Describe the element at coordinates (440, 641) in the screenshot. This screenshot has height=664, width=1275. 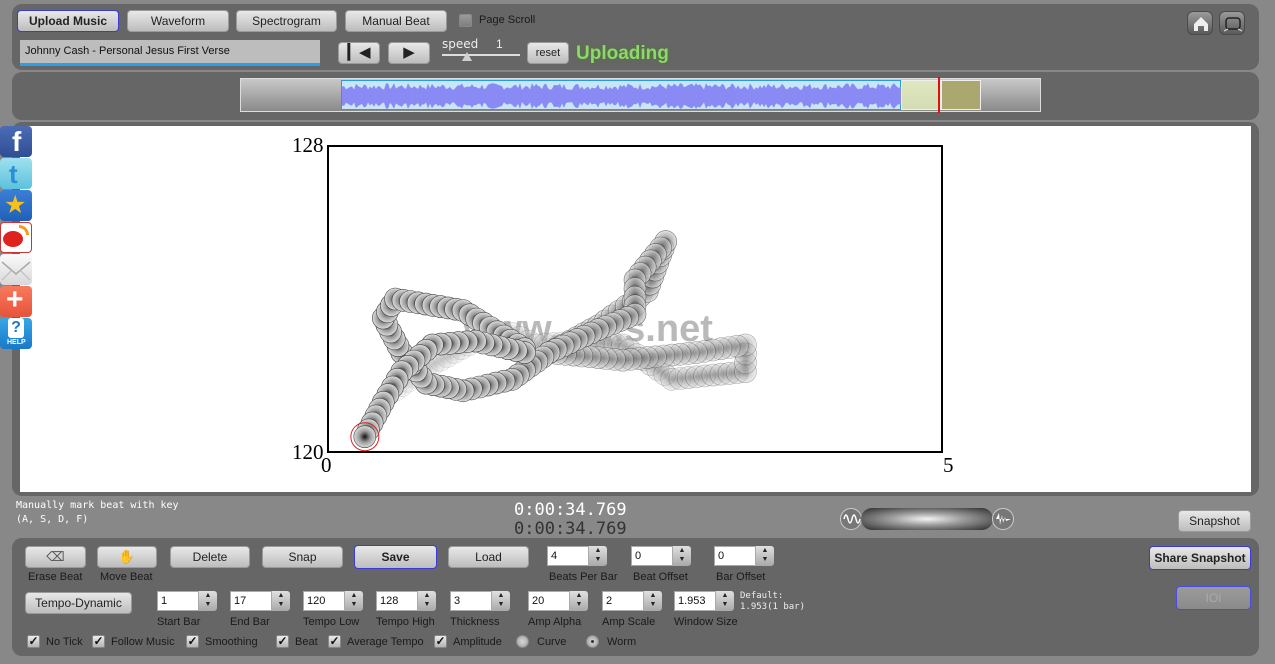
I see `checkbox-amplitude: ✓` at that location.